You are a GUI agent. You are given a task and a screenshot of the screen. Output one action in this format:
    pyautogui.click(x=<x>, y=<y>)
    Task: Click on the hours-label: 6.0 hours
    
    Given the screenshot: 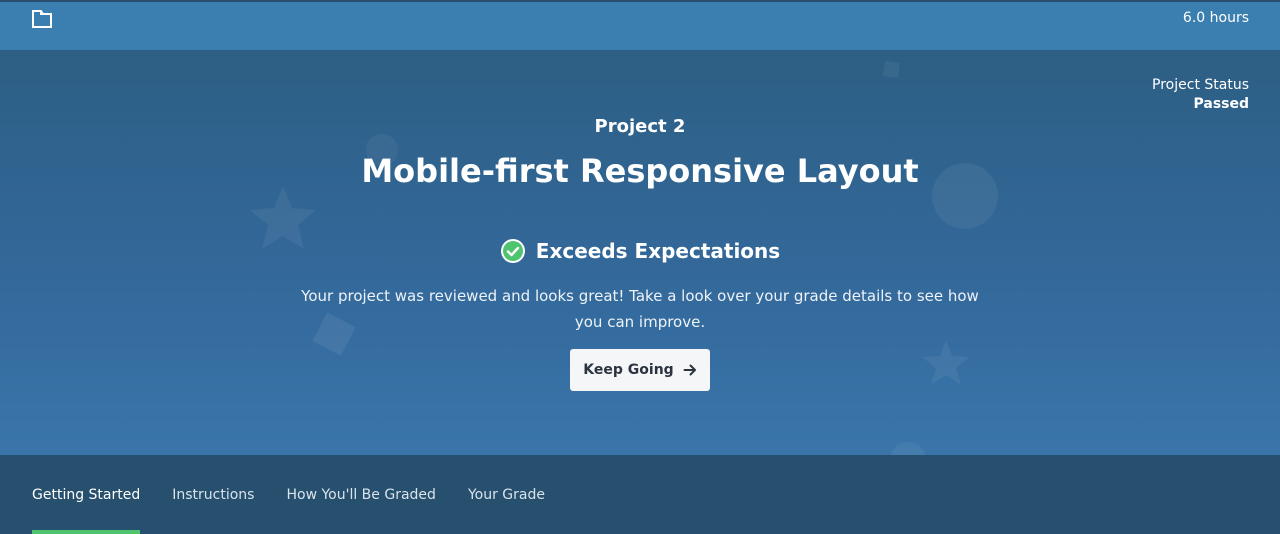 What is the action you would take?
    pyautogui.click(x=1215, y=18)
    